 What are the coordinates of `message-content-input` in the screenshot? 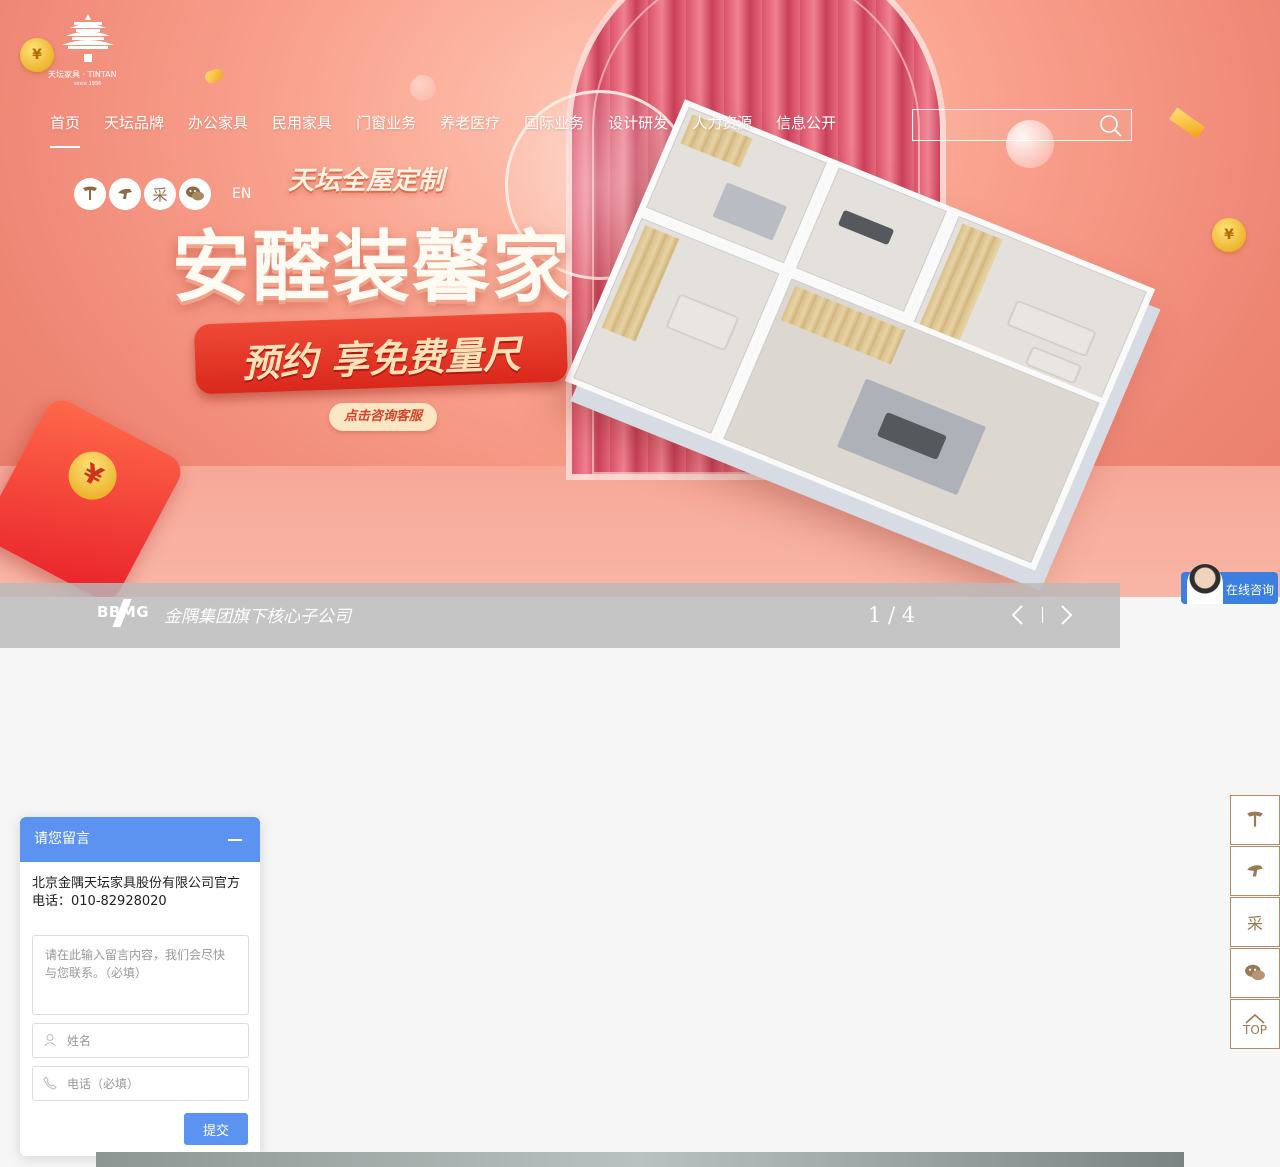 It's located at (140, 975).